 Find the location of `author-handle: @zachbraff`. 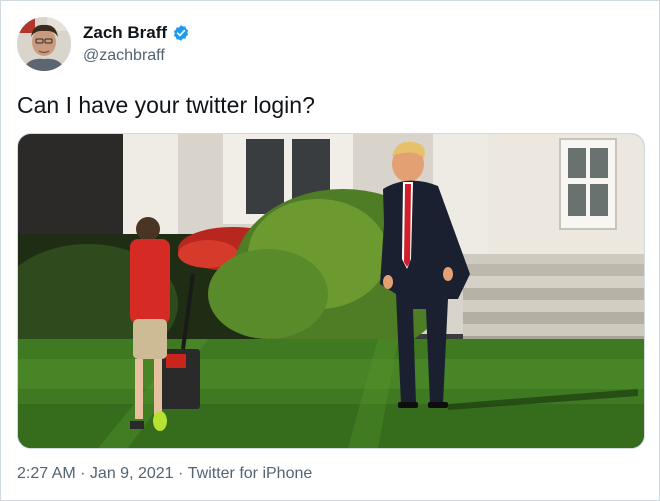

author-handle: @zachbraff is located at coordinates (136, 56).